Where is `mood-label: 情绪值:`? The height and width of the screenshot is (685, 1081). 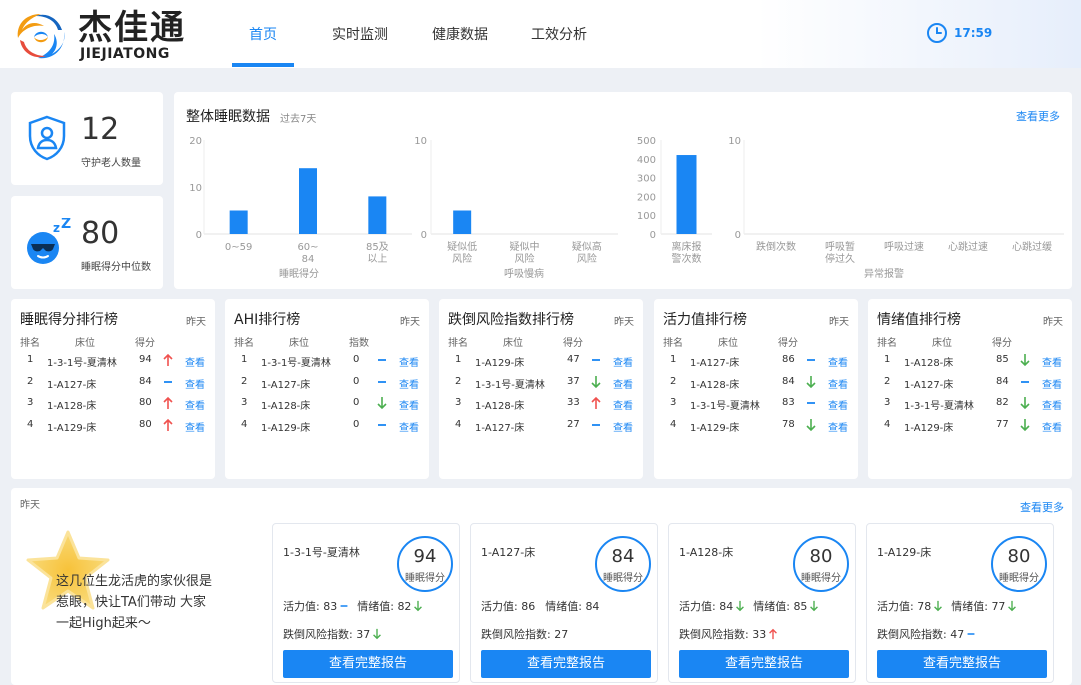
mood-label: 情绪值: is located at coordinates (771, 606).